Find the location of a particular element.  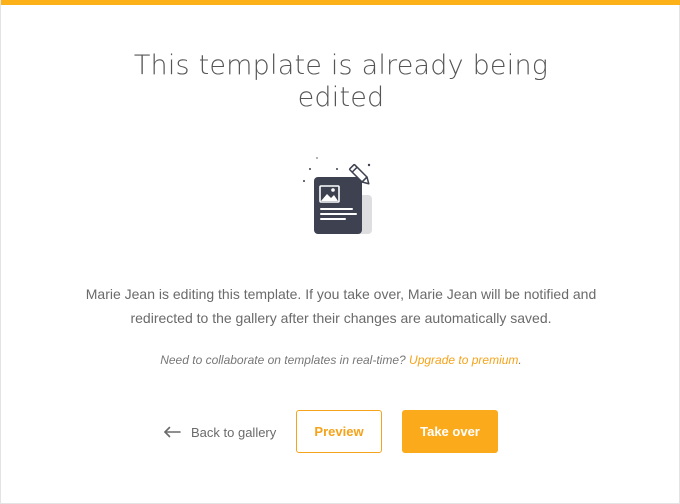

document-edit-icon is located at coordinates (339, 196).